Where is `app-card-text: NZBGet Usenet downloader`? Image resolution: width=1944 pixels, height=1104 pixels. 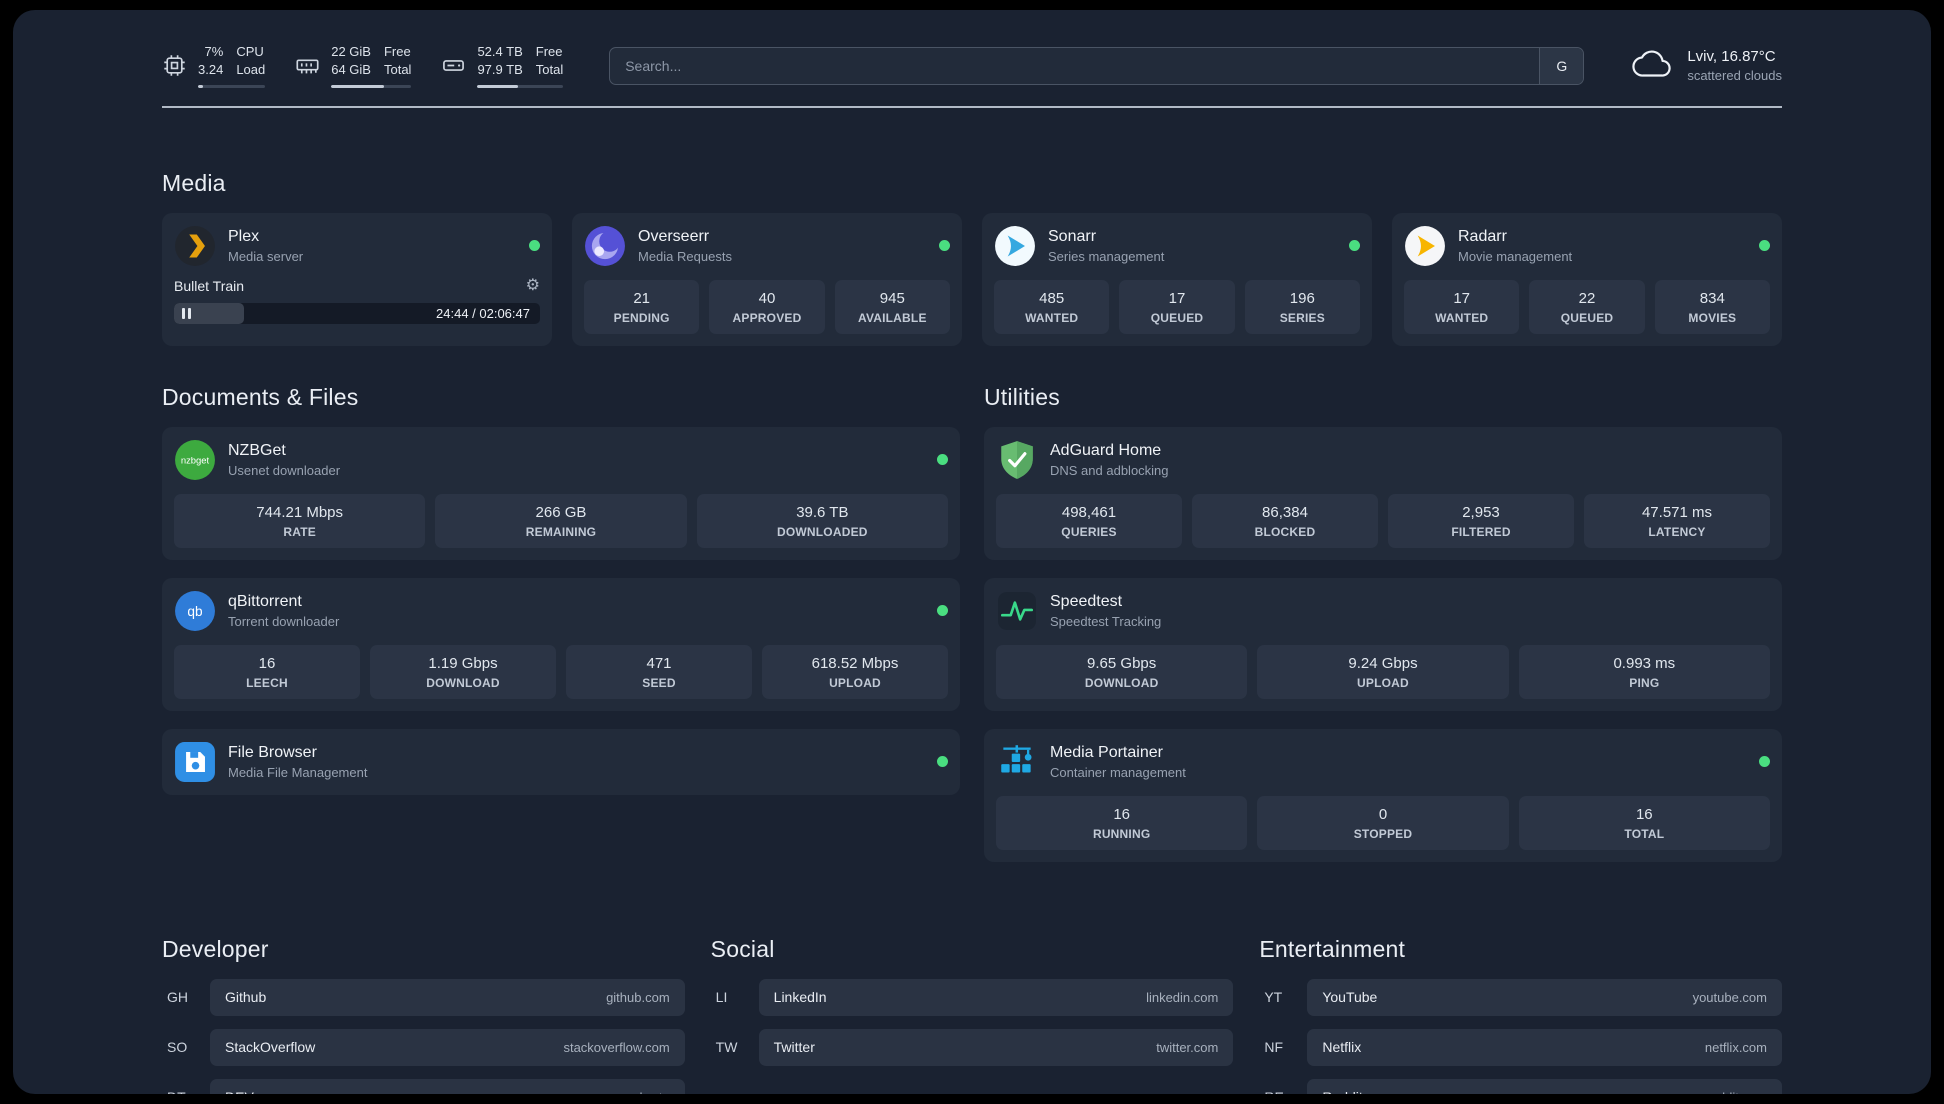 app-card-text: NZBGet Usenet downloader is located at coordinates (284, 460).